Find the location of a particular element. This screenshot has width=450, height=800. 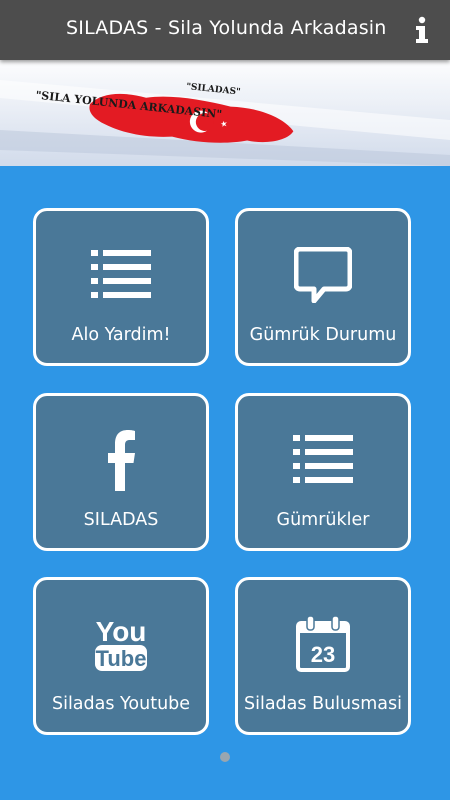

calendar-day-text: 23 is located at coordinates (323, 654).